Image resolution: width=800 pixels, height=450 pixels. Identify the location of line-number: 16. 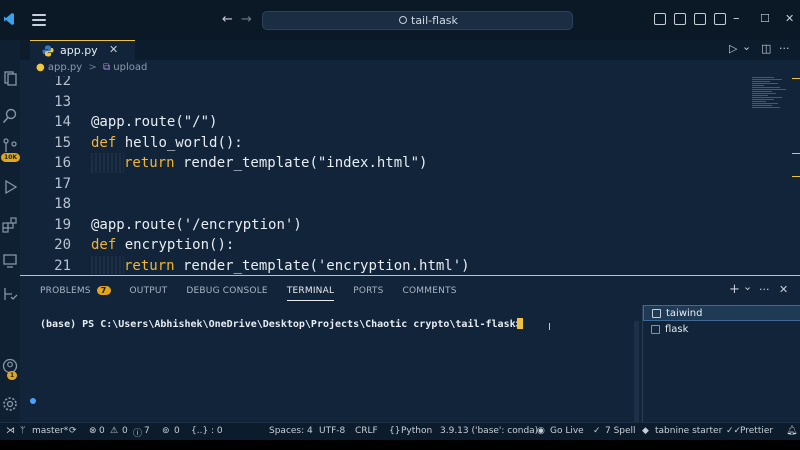
(62, 163).